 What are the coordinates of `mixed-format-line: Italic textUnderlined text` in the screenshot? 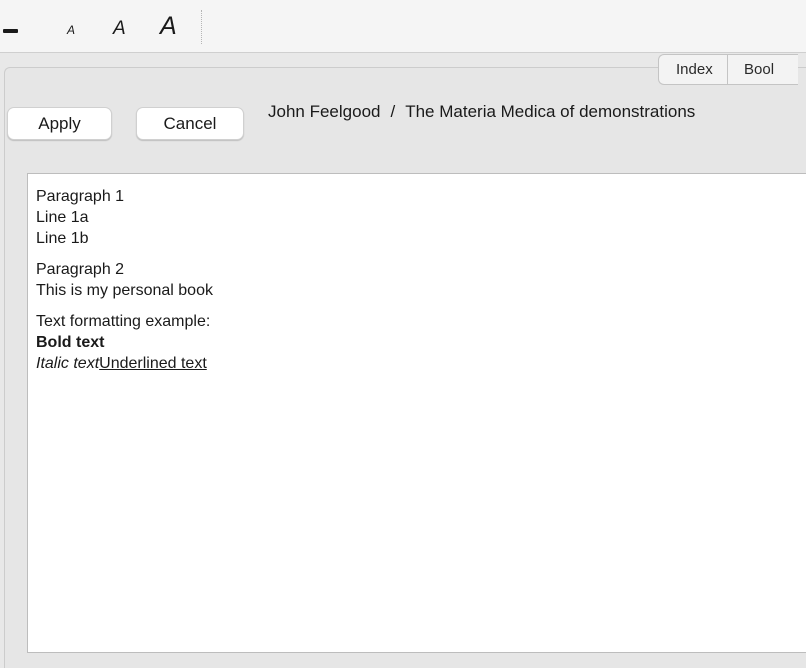 It's located at (124, 363).